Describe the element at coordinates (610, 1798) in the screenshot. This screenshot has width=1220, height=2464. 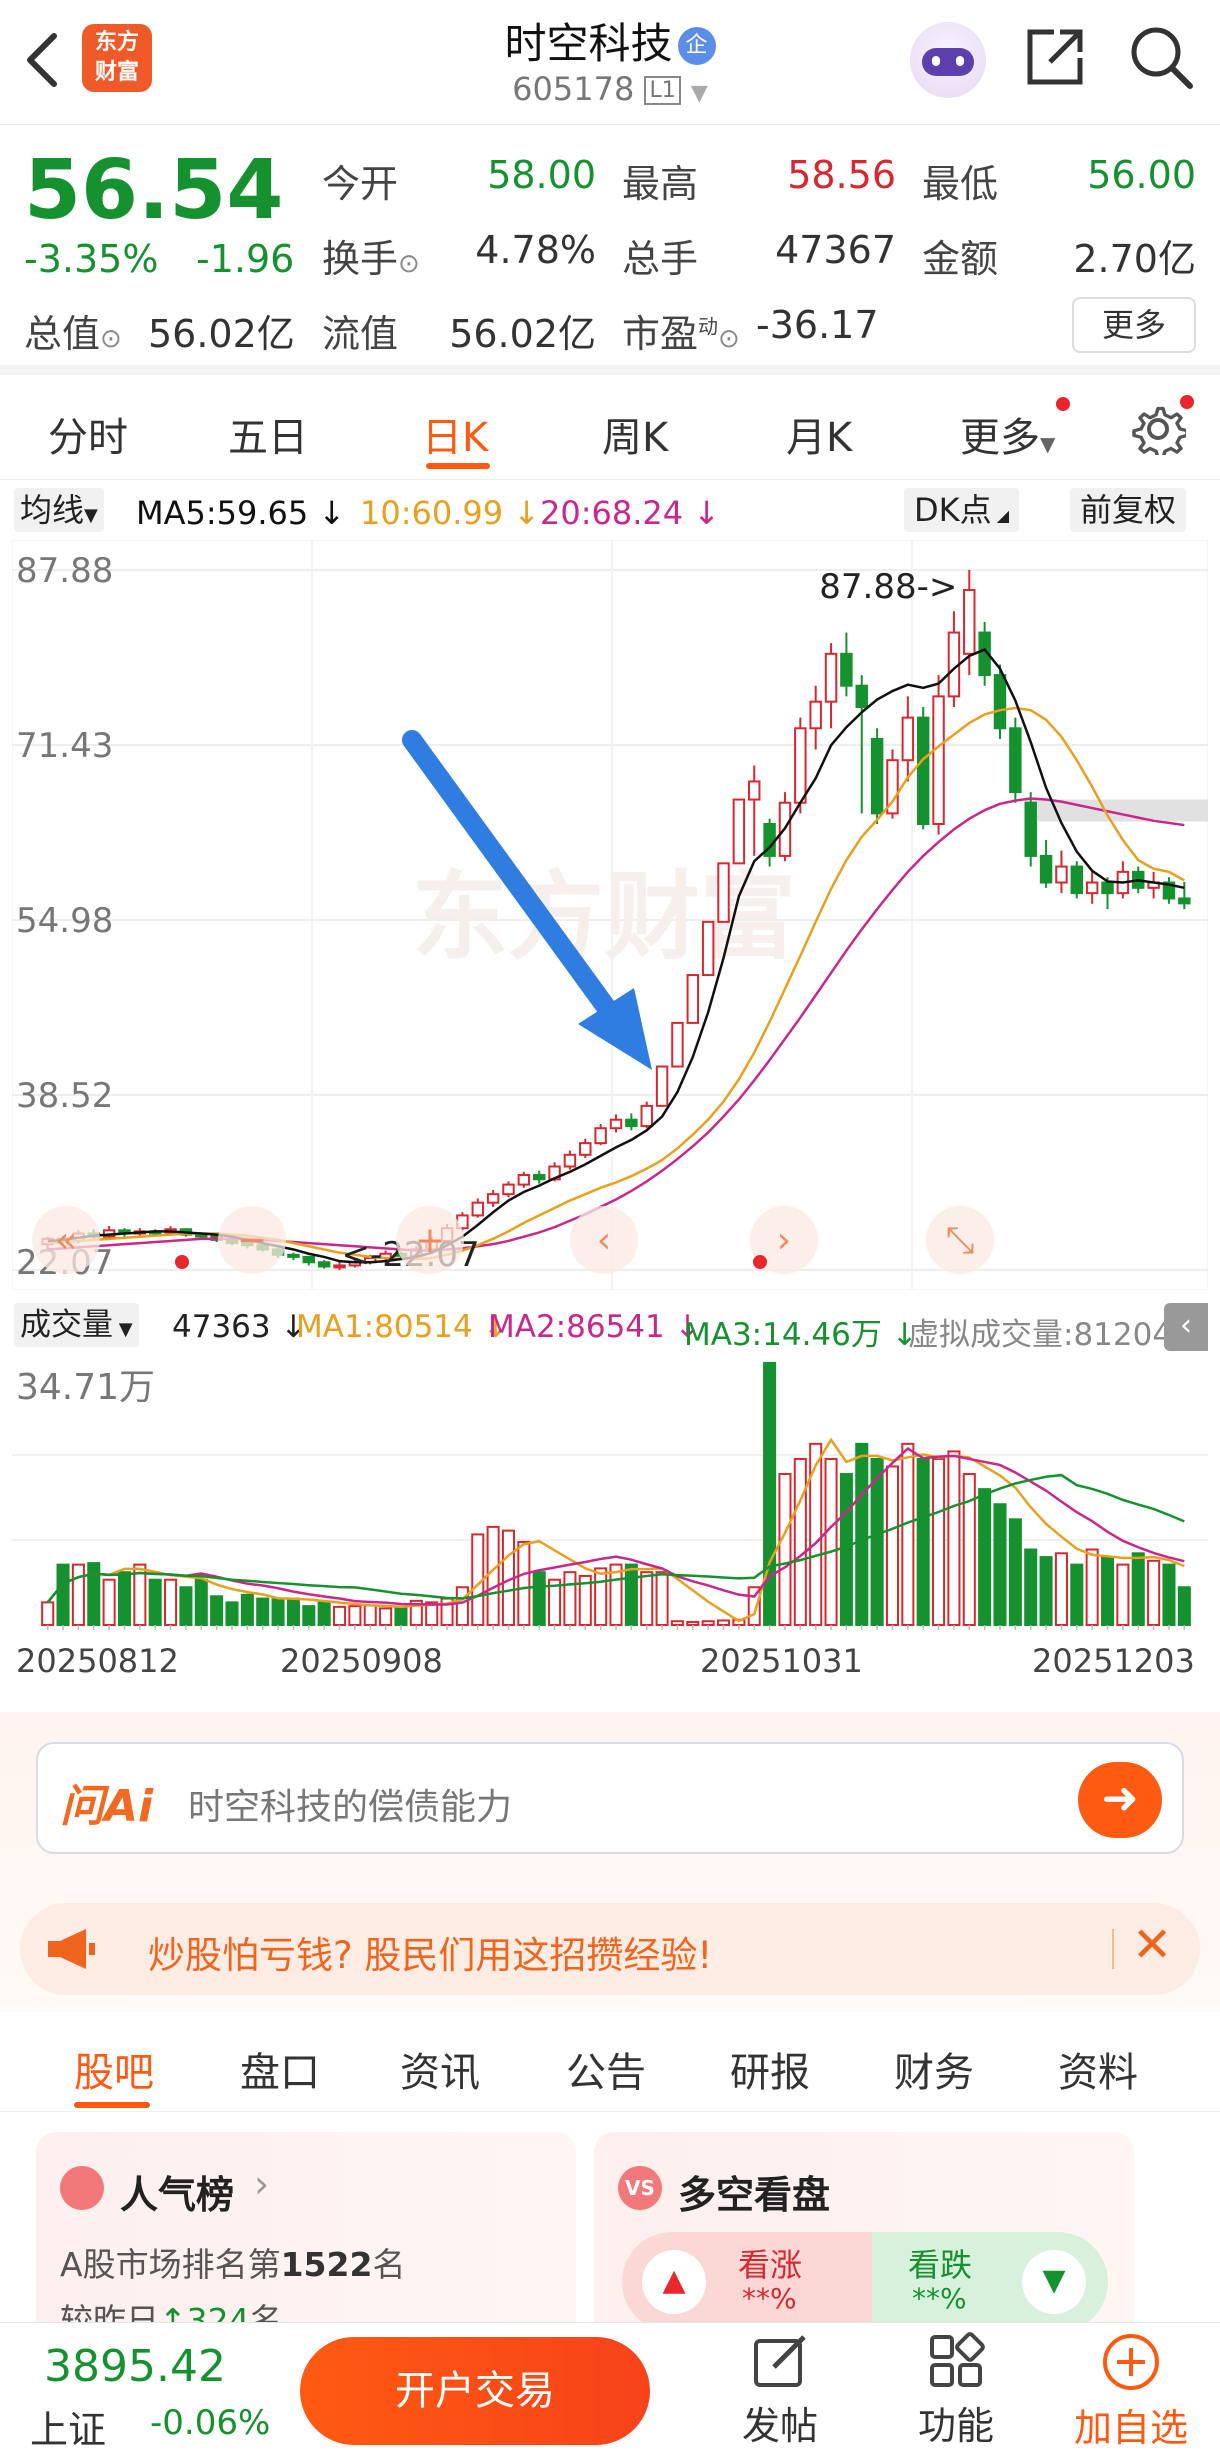
I see `ai-question-box: 问Ai 时空科技的偿债能力 ➜` at that location.